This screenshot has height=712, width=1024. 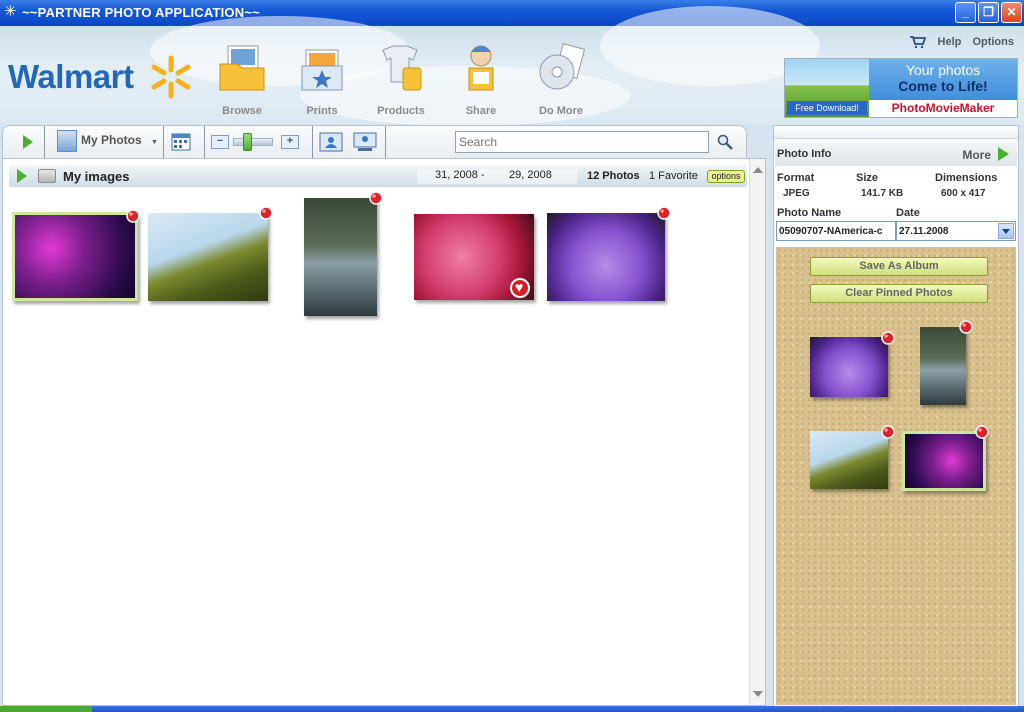 What do you see at coordinates (582, 142) in the screenshot?
I see `search-input` at bounding box center [582, 142].